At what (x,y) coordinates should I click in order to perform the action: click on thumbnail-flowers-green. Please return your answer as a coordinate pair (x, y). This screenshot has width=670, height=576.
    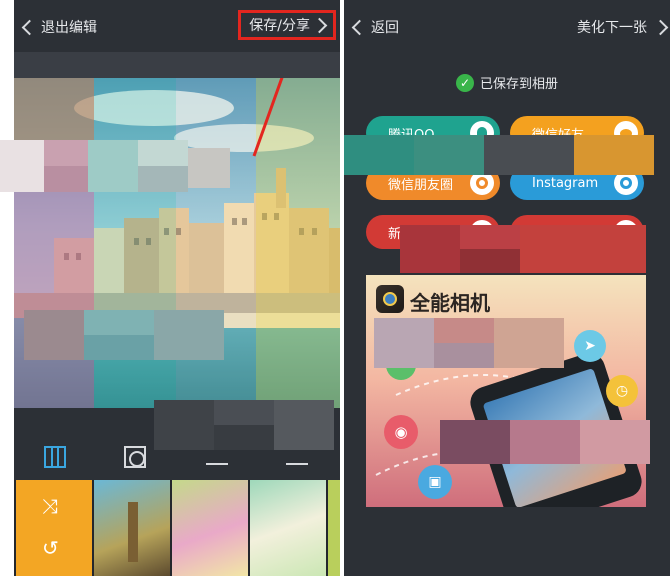
    Looking at the image, I should click on (288, 528).